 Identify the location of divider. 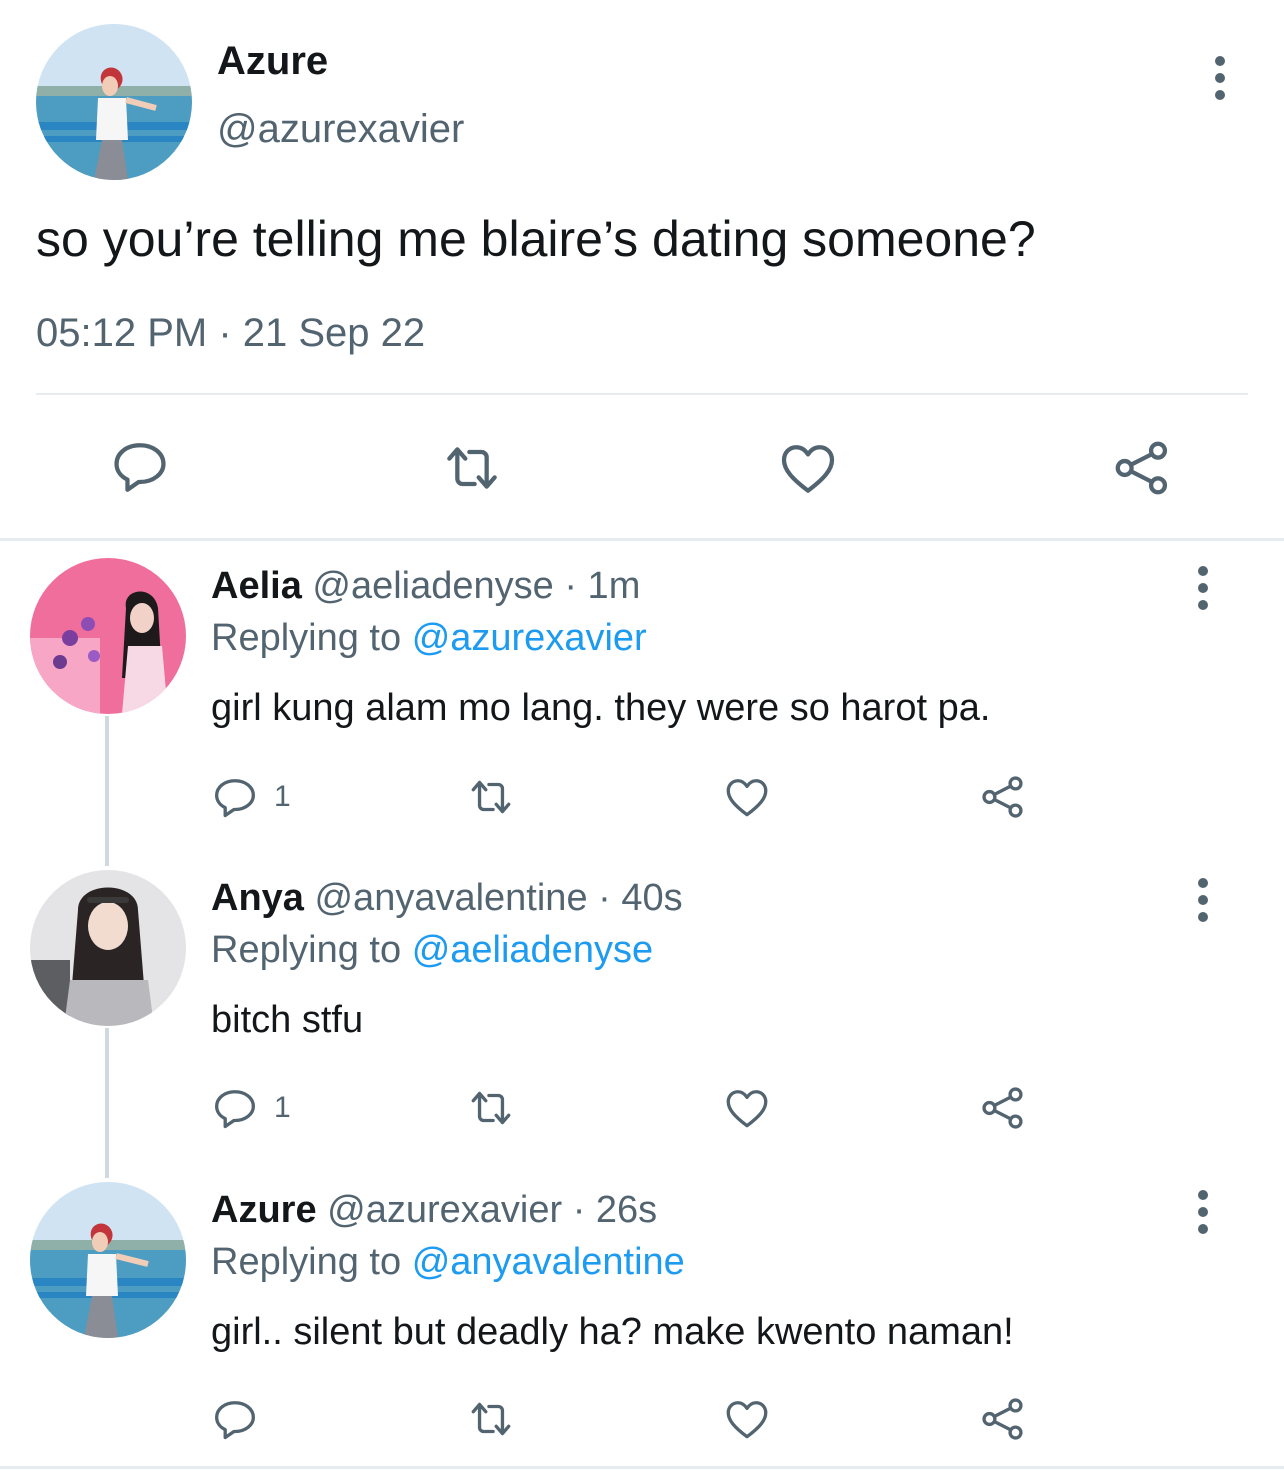
(642, 394).